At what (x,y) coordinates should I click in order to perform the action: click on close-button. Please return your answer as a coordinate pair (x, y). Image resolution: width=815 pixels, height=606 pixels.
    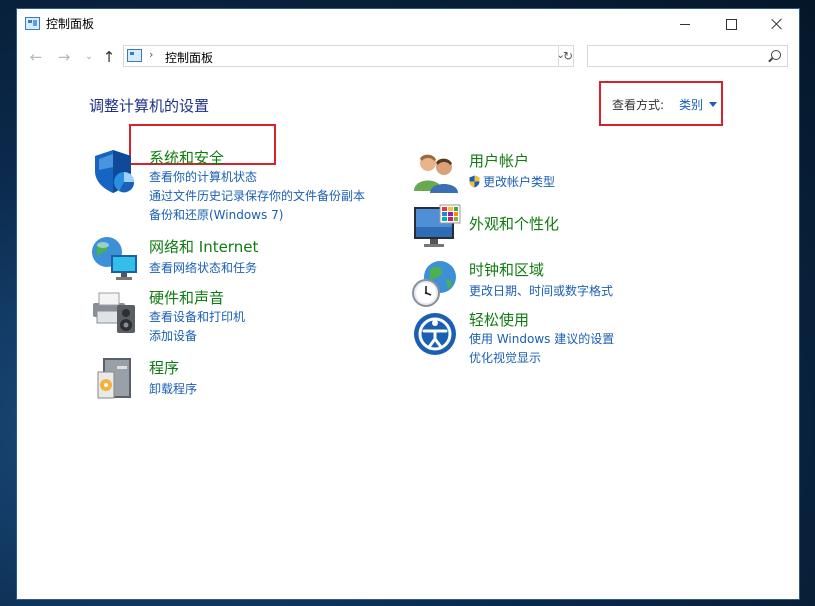
    Looking at the image, I should click on (776, 24).